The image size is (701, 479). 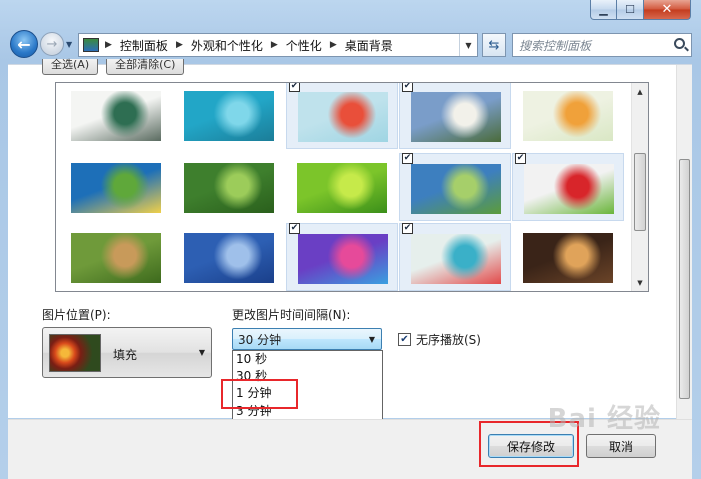 I want to click on search-input: 搜索控制面板, so click(x=602, y=45).